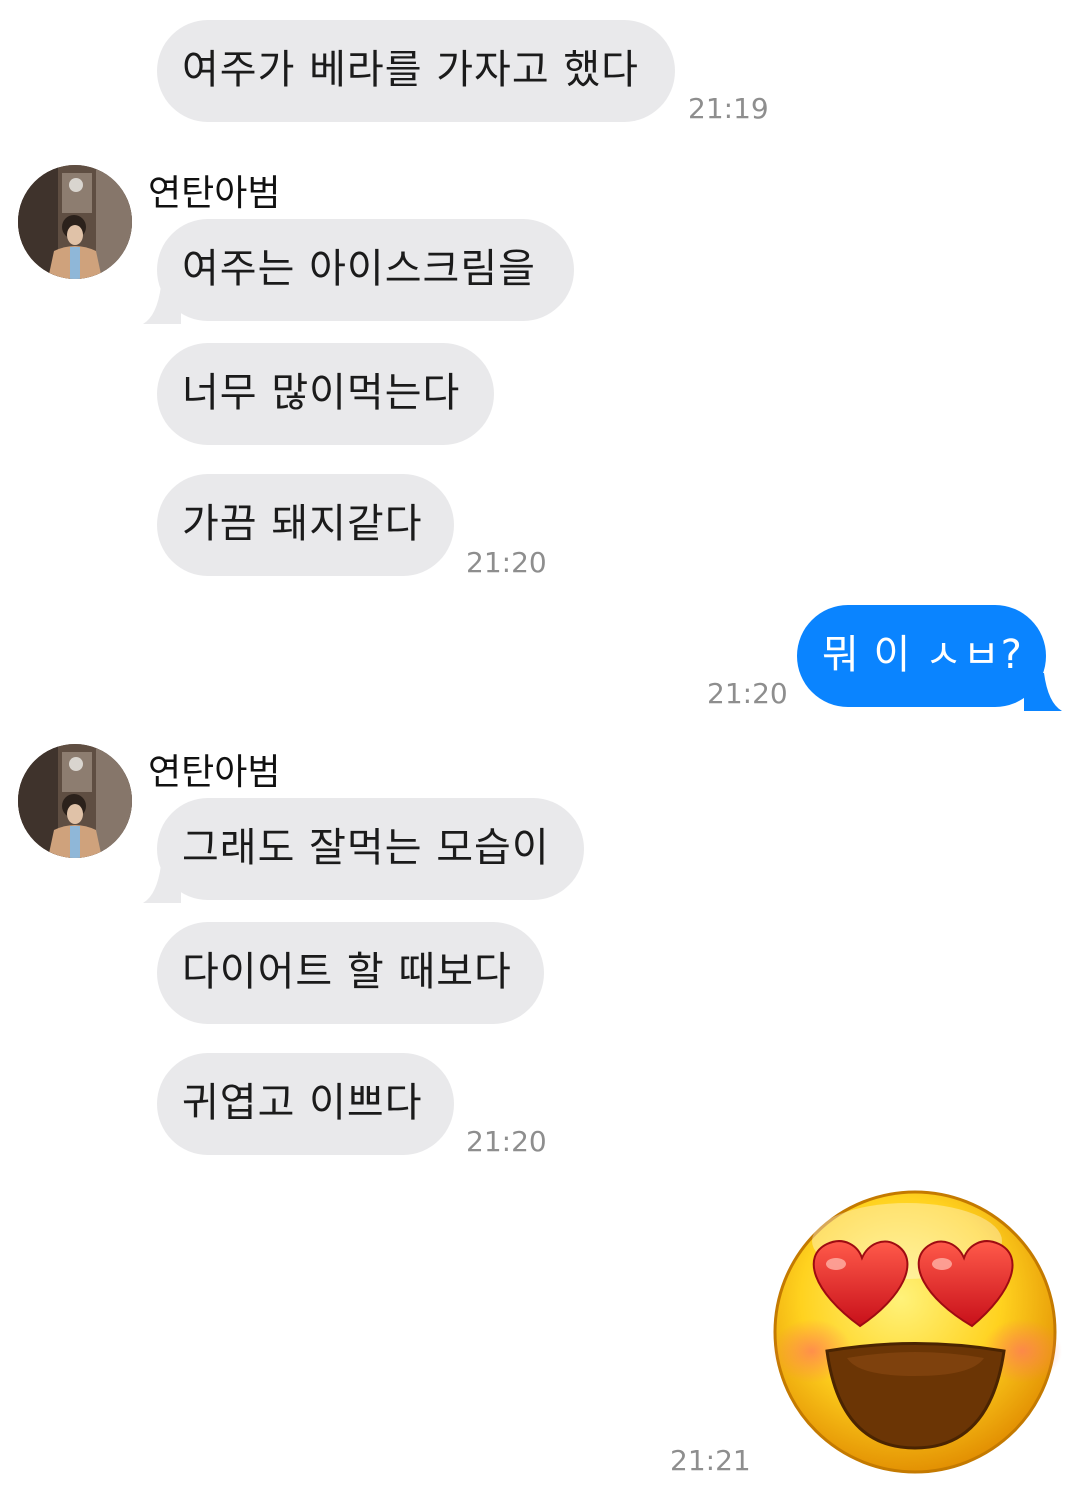 The height and width of the screenshot is (1499, 1080). What do you see at coordinates (416, 71) in the screenshot?
I see `message-bubble: 여주가 베라를 가자고 했다` at bounding box center [416, 71].